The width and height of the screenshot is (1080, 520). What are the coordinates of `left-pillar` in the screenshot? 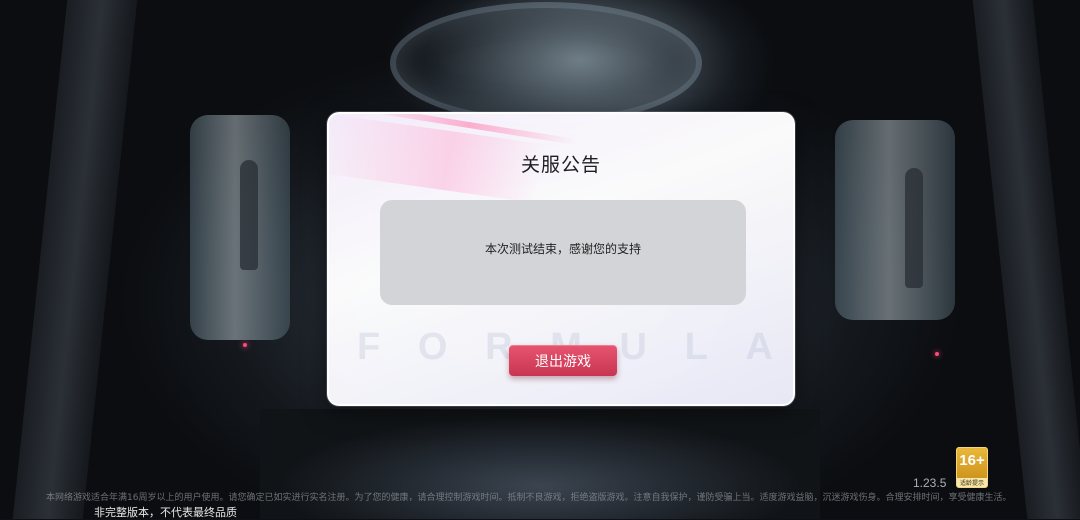 It's located at (75, 259).